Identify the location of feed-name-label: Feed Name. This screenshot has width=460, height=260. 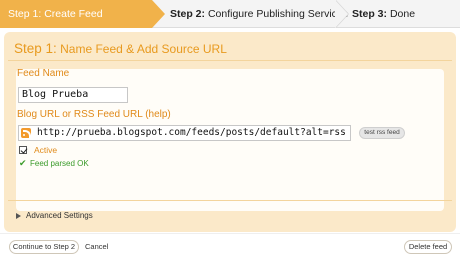
(43, 73).